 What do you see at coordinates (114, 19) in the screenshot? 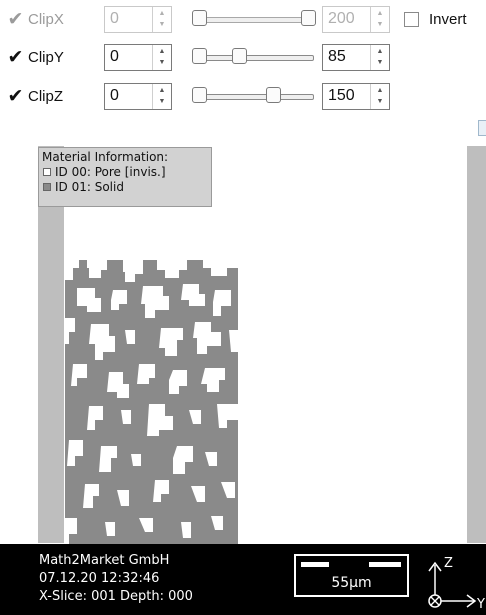
I see `clipx-min-value: 0` at bounding box center [114, 19].